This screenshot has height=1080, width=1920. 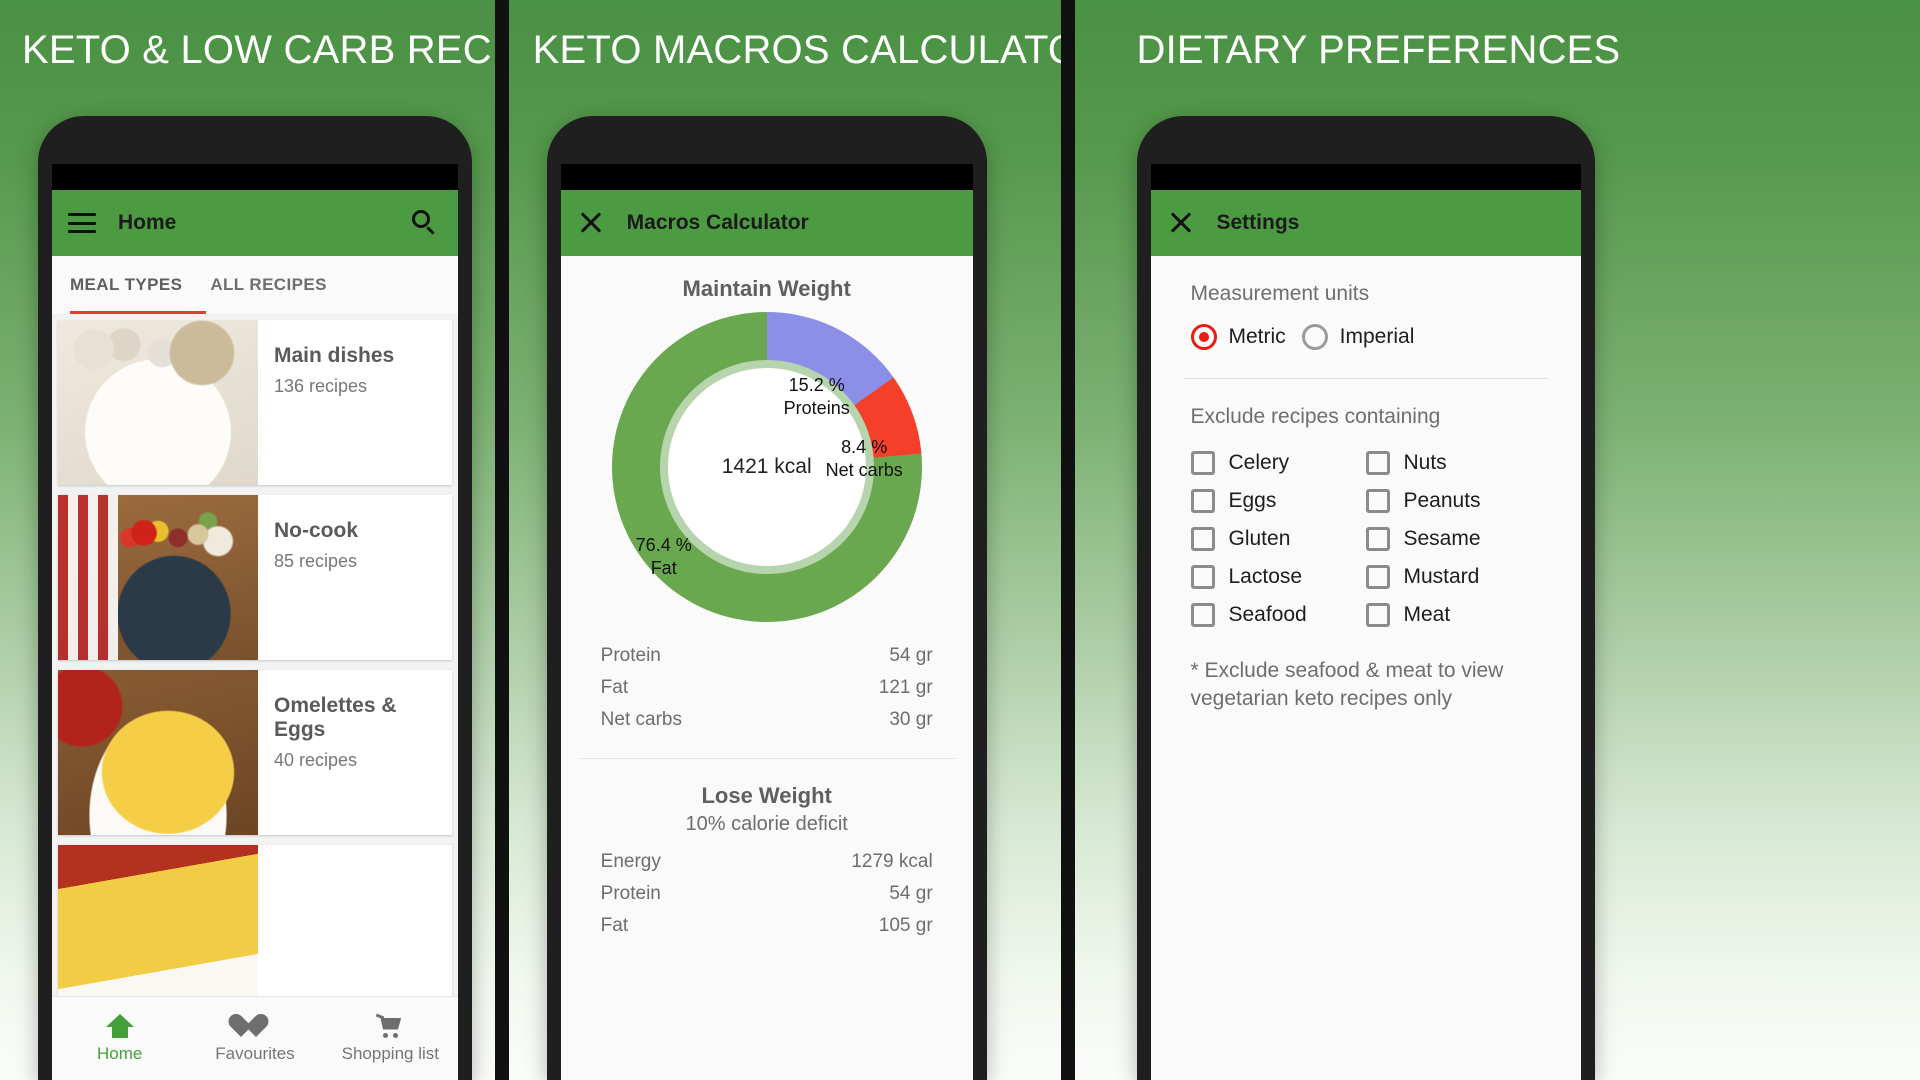 I want to click on checkbox-lactose: Lactose, so click(x=1278, y=577).